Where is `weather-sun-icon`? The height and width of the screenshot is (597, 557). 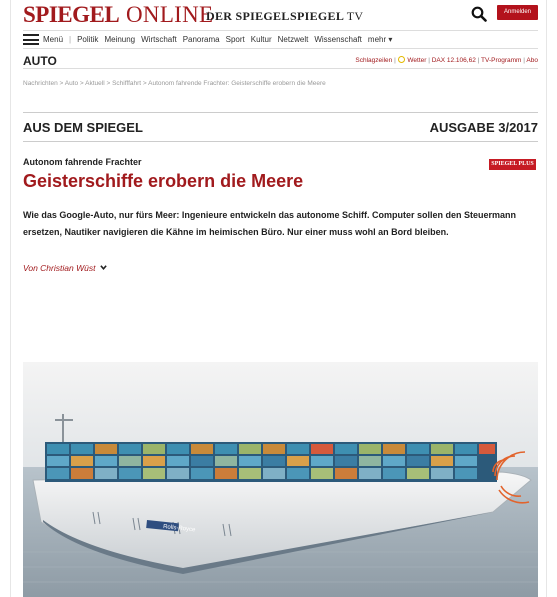
weather-sun-icon is located at coordinates (401, 59).